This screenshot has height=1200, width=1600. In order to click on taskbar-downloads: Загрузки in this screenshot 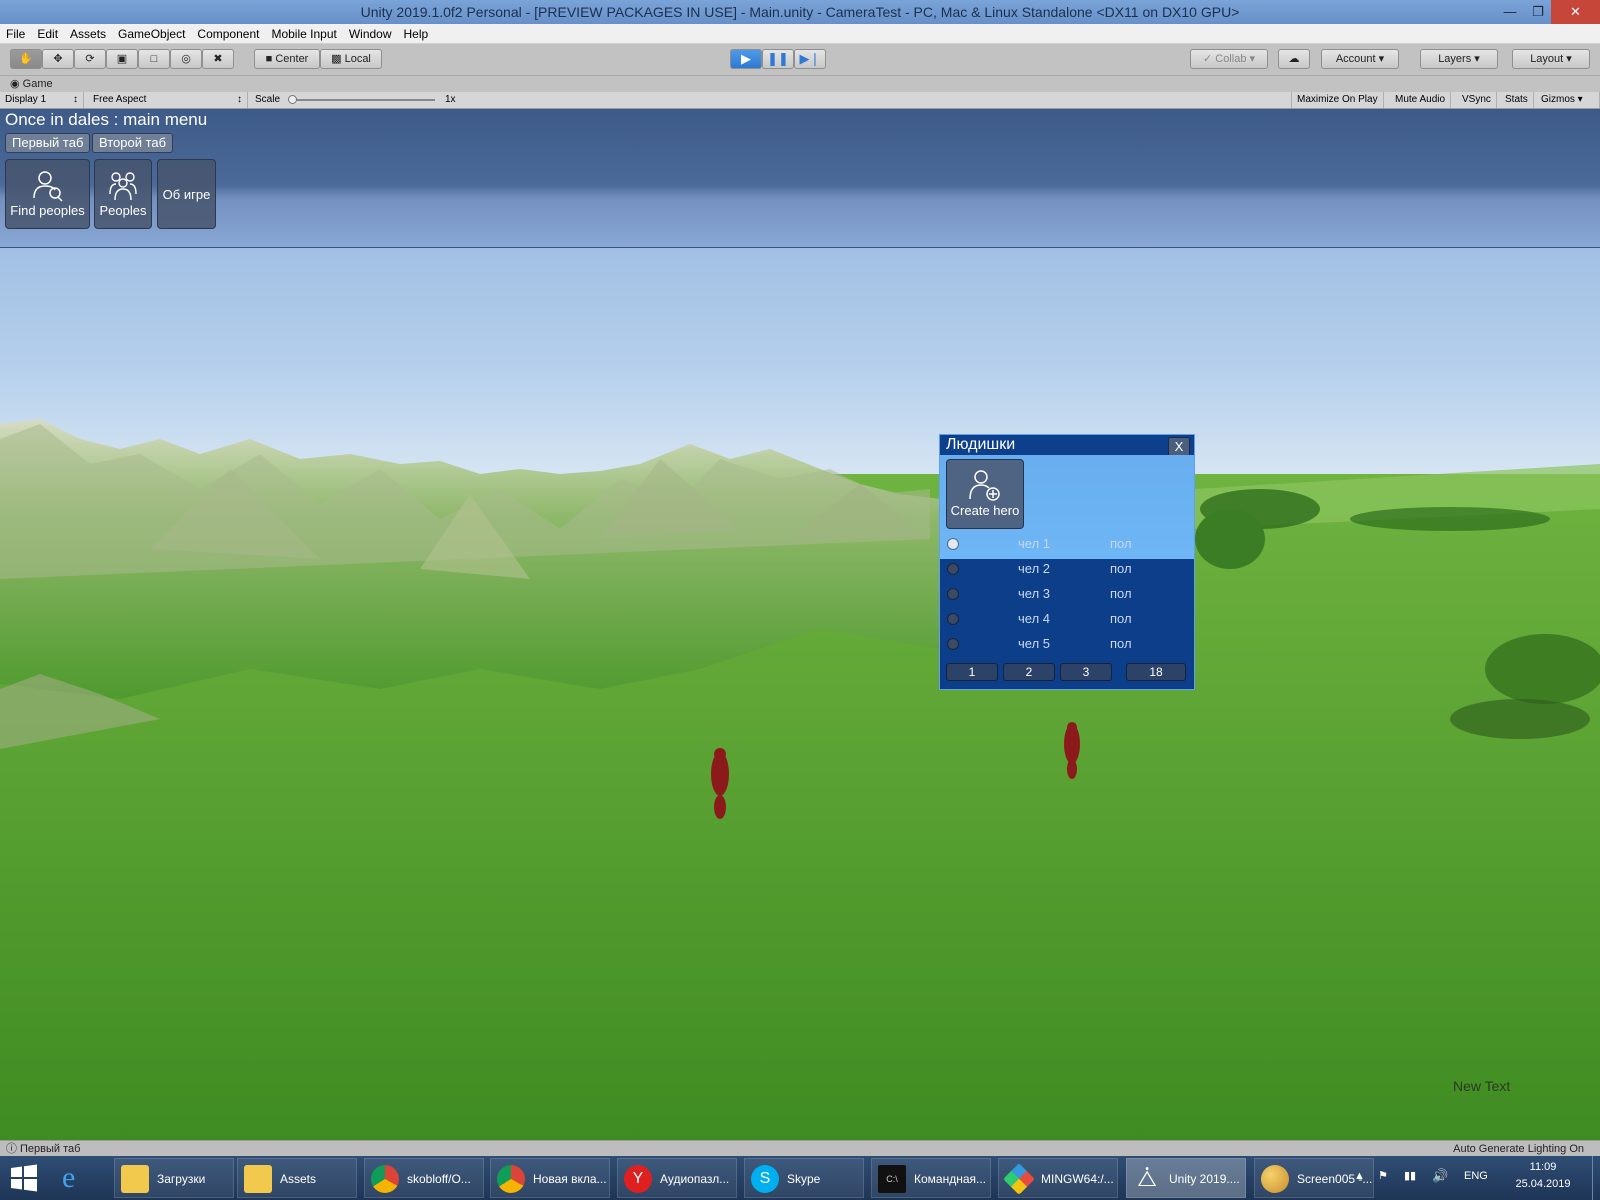, I will do `click(174, 1178)`.